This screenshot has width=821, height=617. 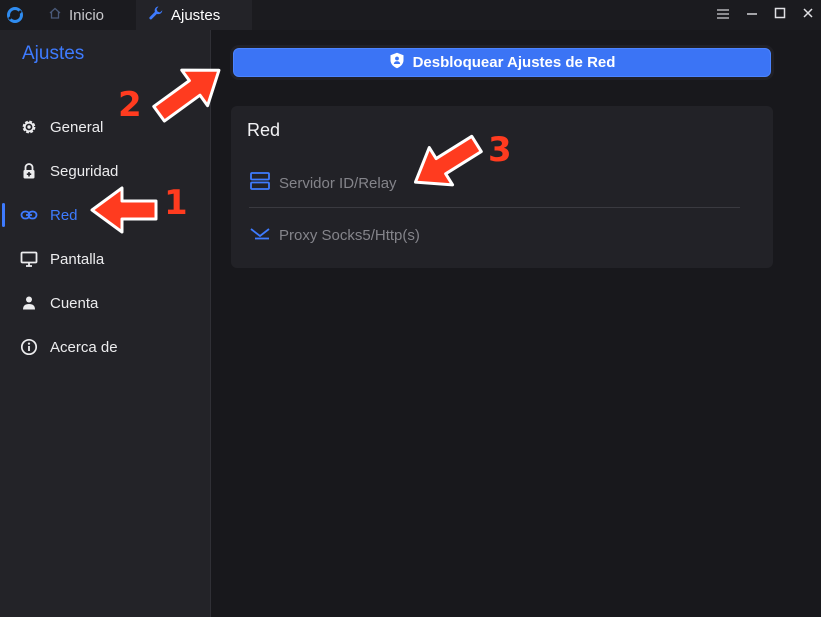 I want to click on wrench-icon, so click(x=156, y=15).